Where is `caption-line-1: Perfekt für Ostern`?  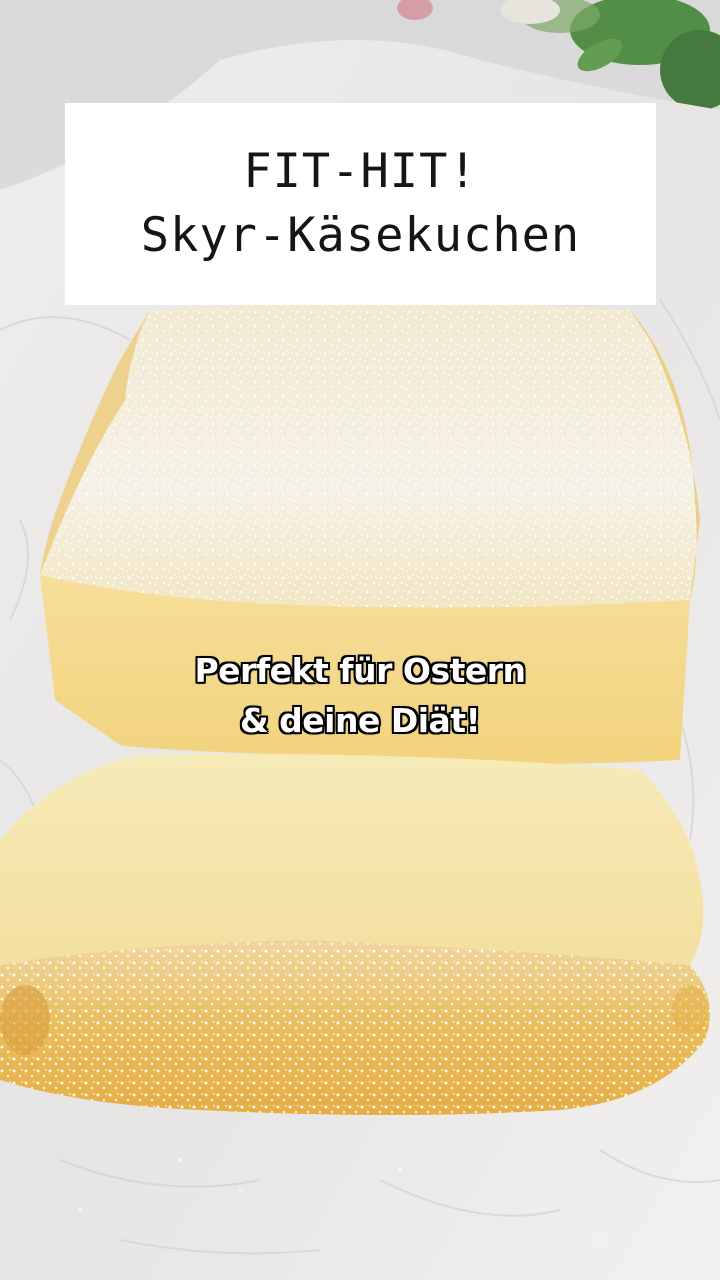
caption-line-1: Perfekt für Ostern is located at coordinates (360, 670).